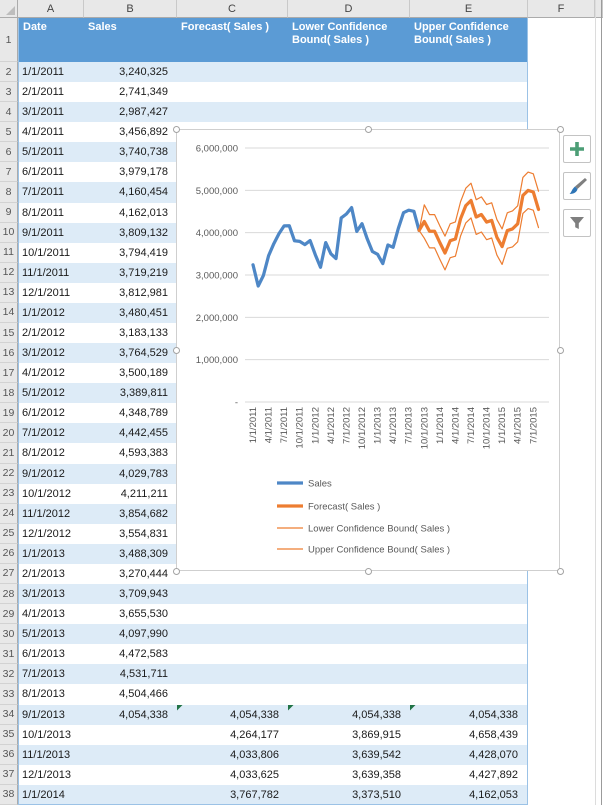 The width and height of the screenshot is (603, 805). What do you see at coordinates (130, 92) in the screenshot?
I see `cell-B3: 2,741,349` at bounding box center [130, 92].